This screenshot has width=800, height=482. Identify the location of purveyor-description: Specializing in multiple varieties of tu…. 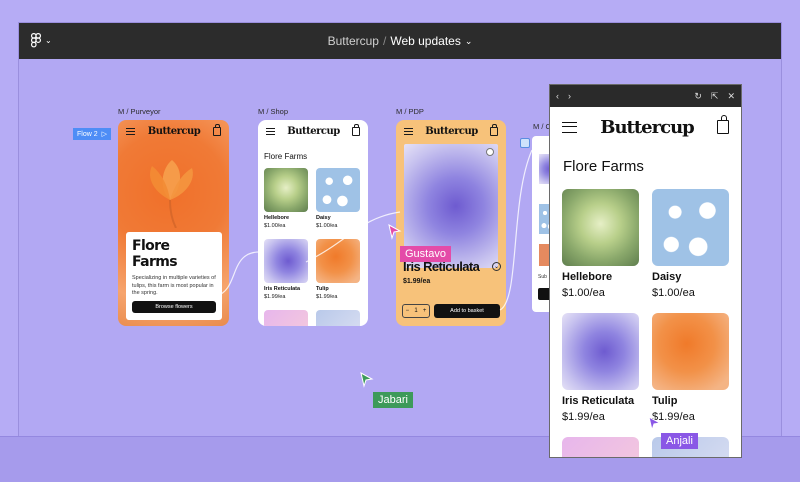
(174, 285).